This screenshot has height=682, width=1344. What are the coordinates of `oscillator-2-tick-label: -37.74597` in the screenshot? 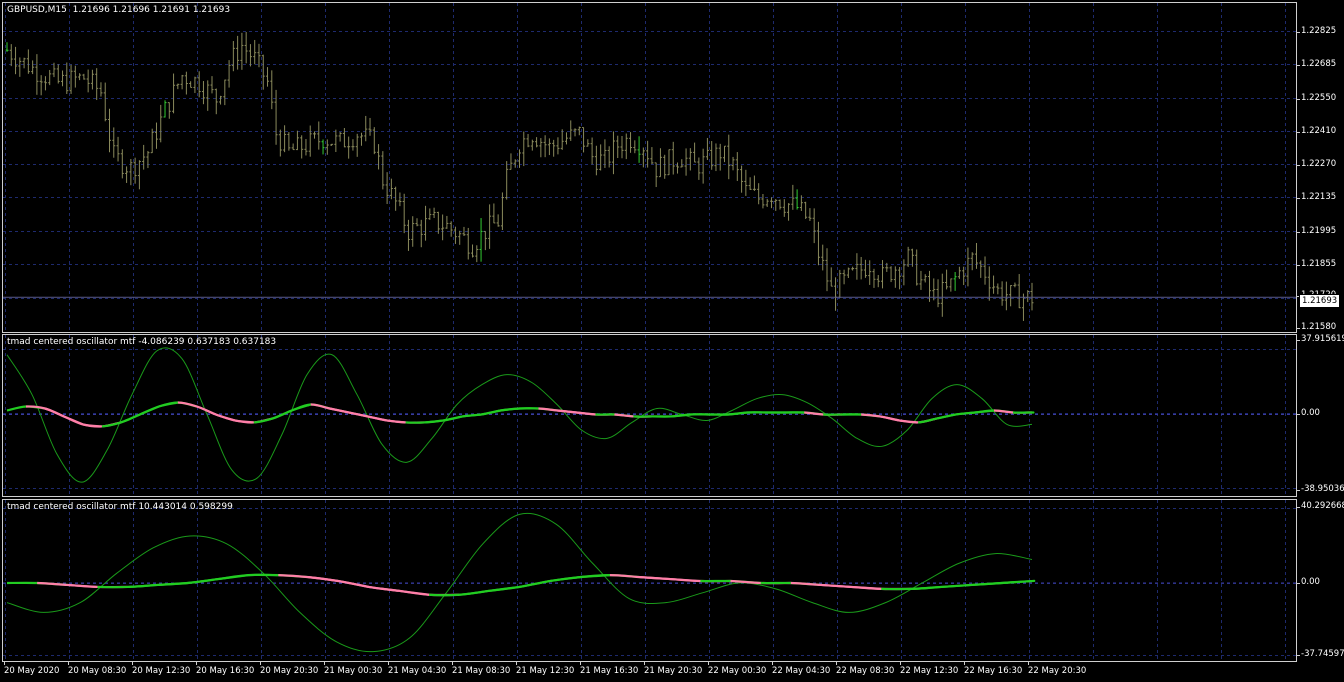 It's located at (1320, 654).